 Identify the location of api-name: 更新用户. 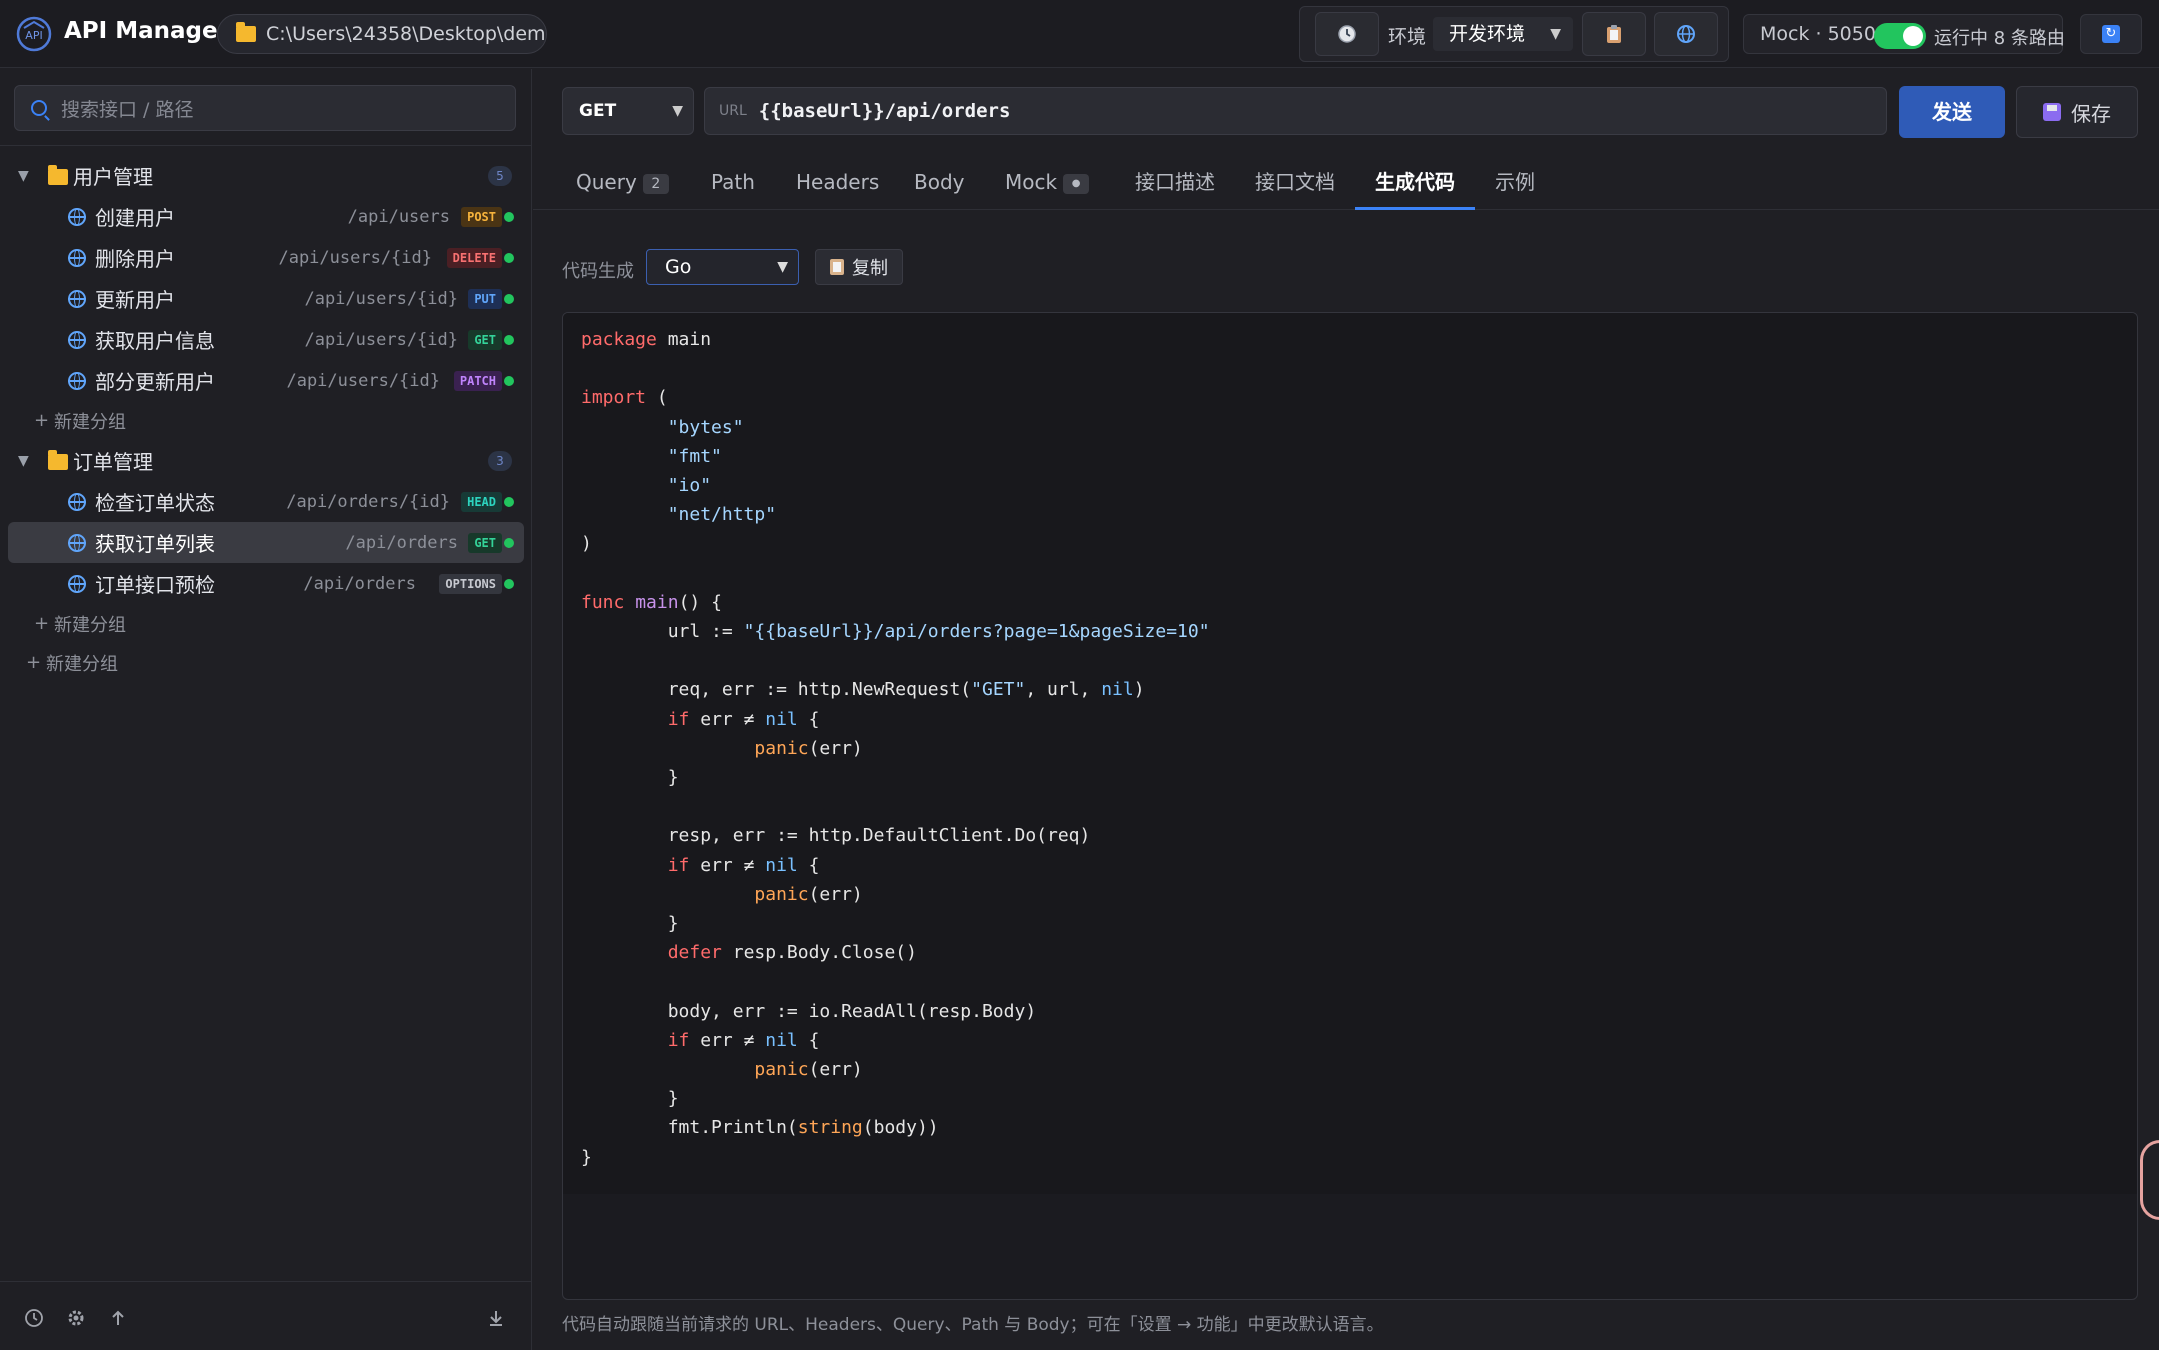
(135, 300).